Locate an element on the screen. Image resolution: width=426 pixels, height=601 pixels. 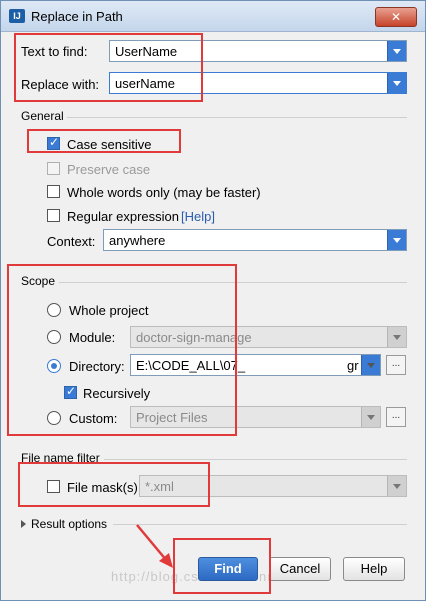
directory-radio is located at coordinates (54, 366).